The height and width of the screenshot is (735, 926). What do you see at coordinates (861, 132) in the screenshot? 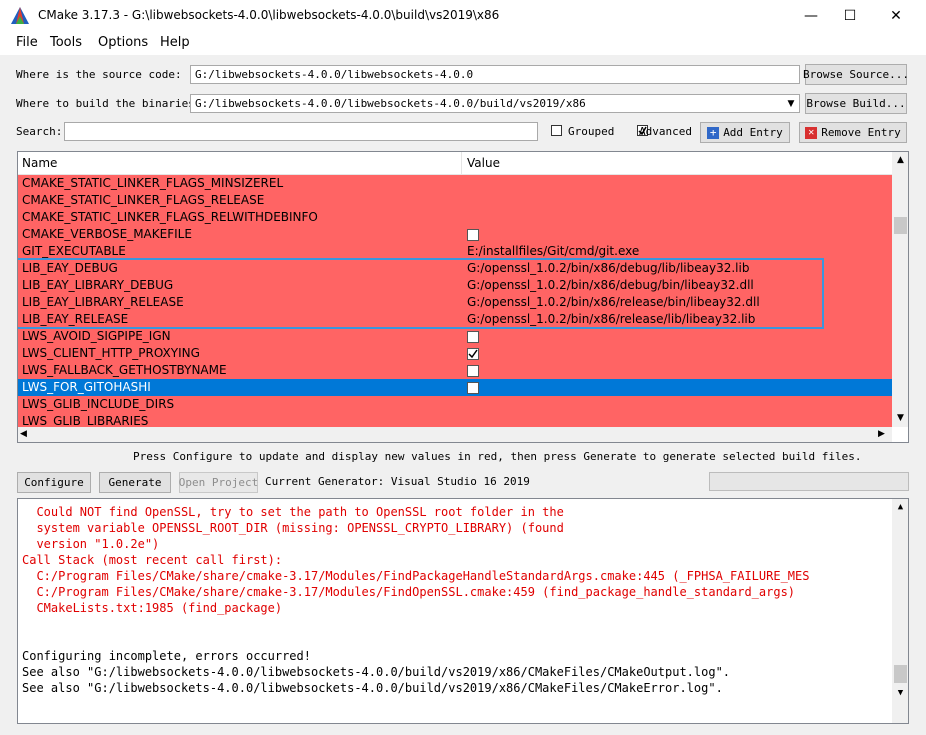
I see `remove-entry-label: Remove Entry` at bounding box center [861, 132].